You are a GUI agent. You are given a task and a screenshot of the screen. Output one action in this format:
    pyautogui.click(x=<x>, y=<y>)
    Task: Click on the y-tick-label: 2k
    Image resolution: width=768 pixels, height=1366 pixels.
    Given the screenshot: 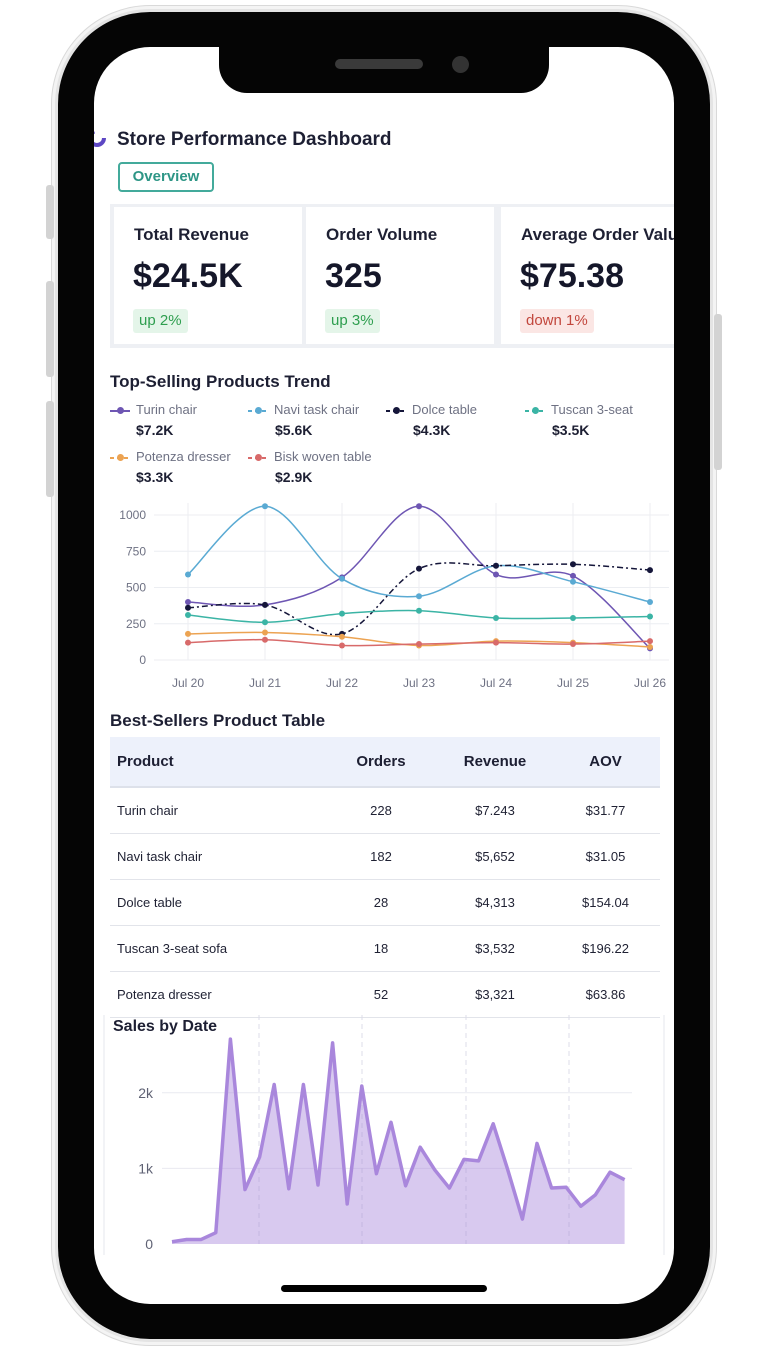 What is the action you would take?
    pyautogui.click(x=146, y=1093)
    